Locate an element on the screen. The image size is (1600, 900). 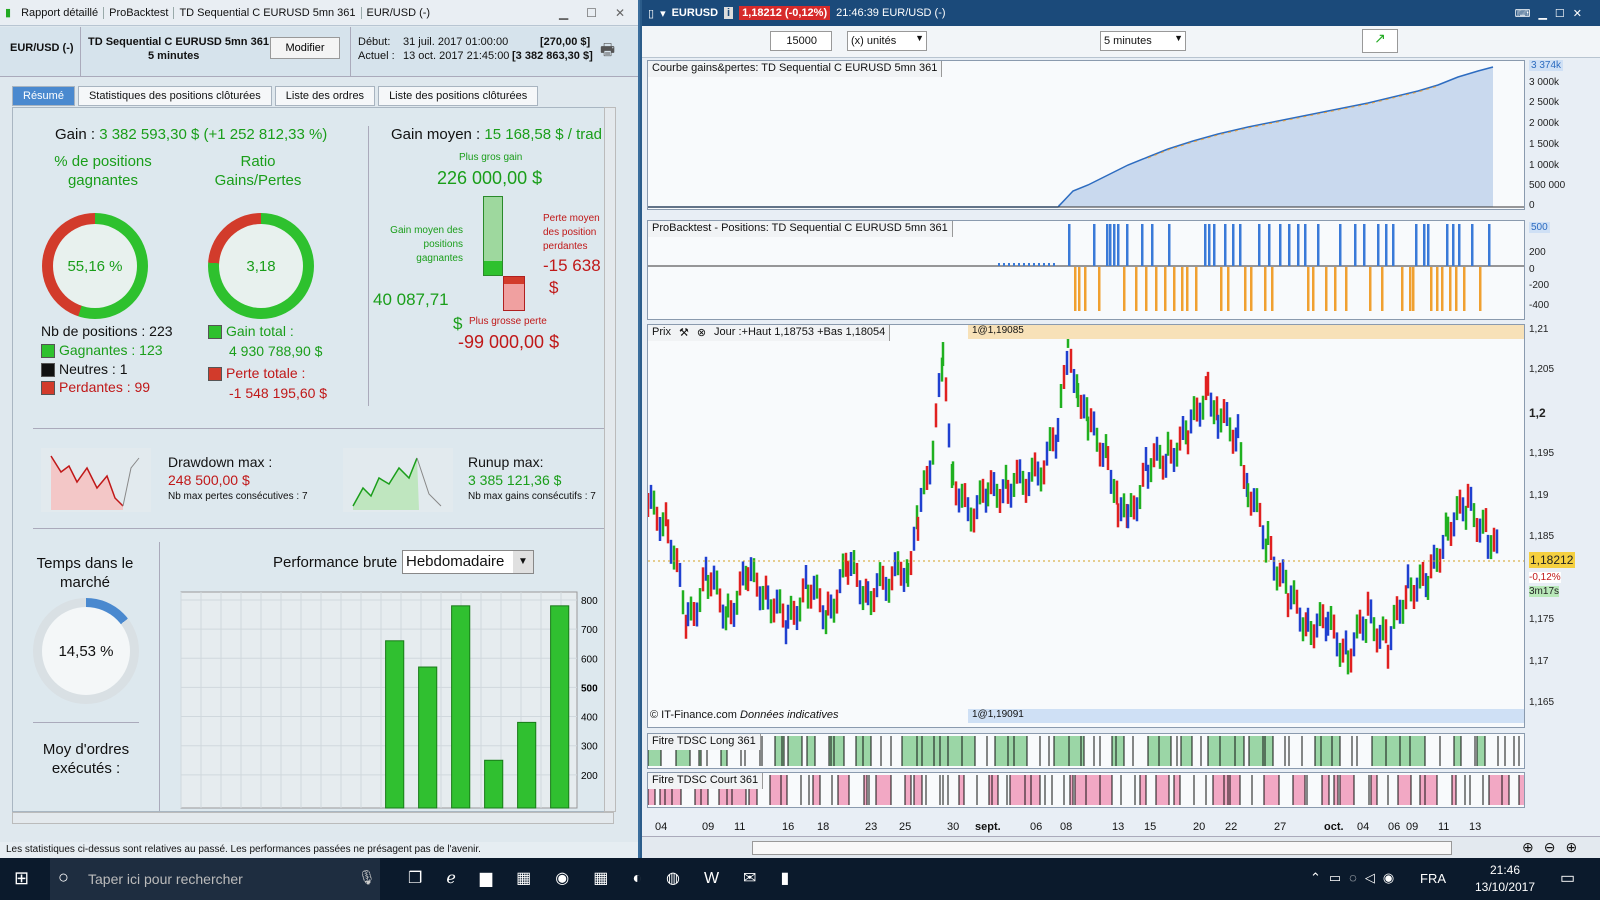
short-filter-title: Fitre TDSC Court 361 is located at coordinates (706, 781).